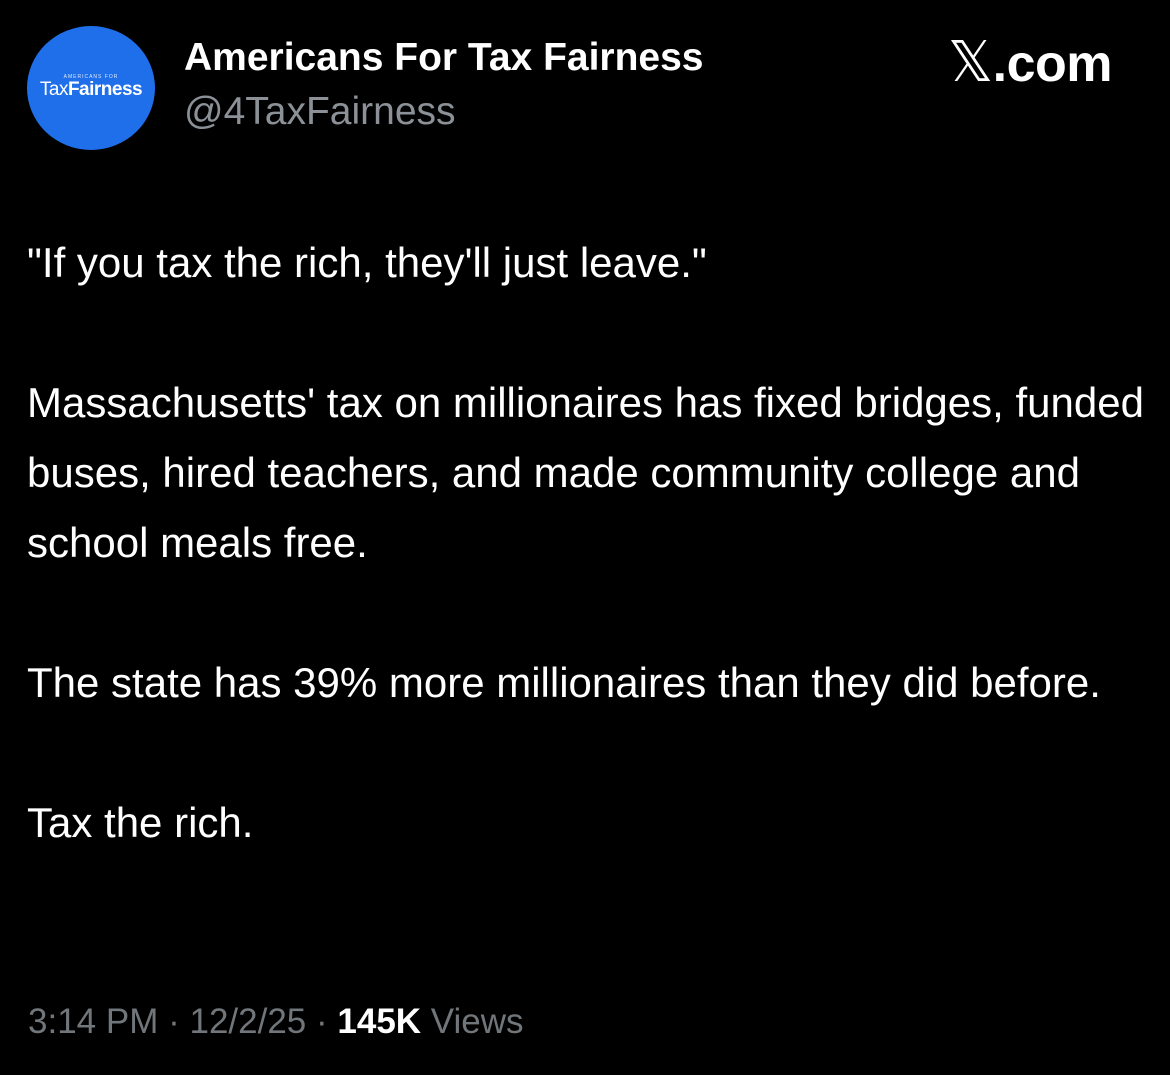 Image resolution: width=1170 pixels, height=1075 pixels. I want to click on views-label: Views, so click(477, 1021).